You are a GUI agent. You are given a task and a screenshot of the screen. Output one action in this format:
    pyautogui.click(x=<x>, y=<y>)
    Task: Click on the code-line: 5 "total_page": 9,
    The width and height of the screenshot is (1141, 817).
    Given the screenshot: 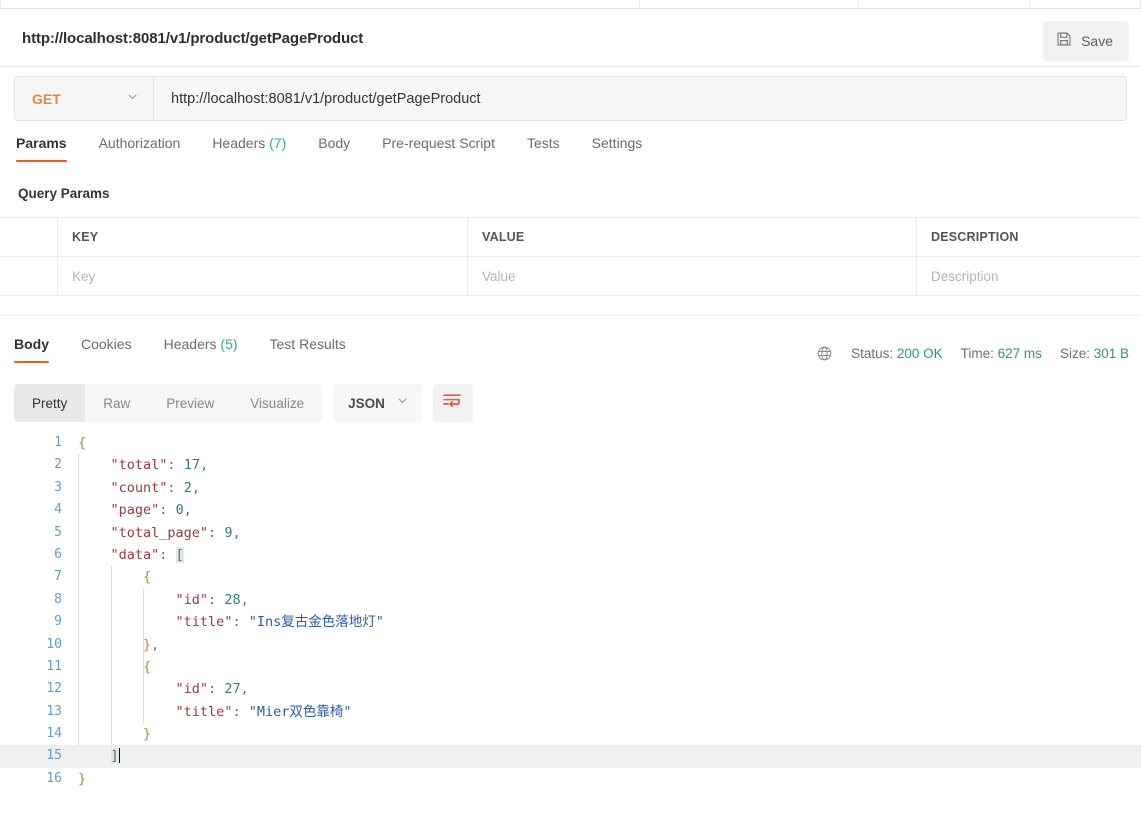 What is the action you would take?
    pyautogui.click(x=570, y=533)
    